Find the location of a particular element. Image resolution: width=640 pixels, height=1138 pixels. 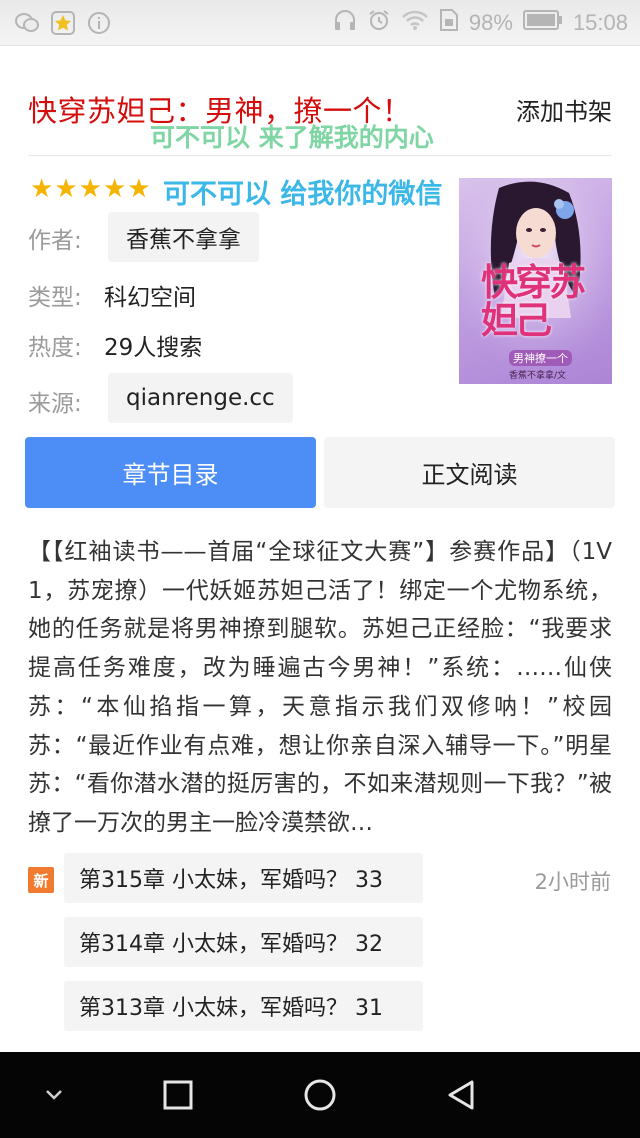

headphones-icon is located at coordinates (345, 23).